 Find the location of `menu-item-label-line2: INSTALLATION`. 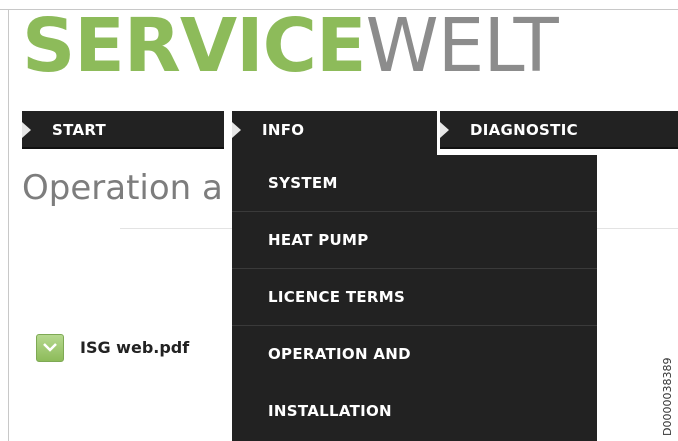

menu-item-label-line2: INSTALLATION is located at coordinates (330, 411).